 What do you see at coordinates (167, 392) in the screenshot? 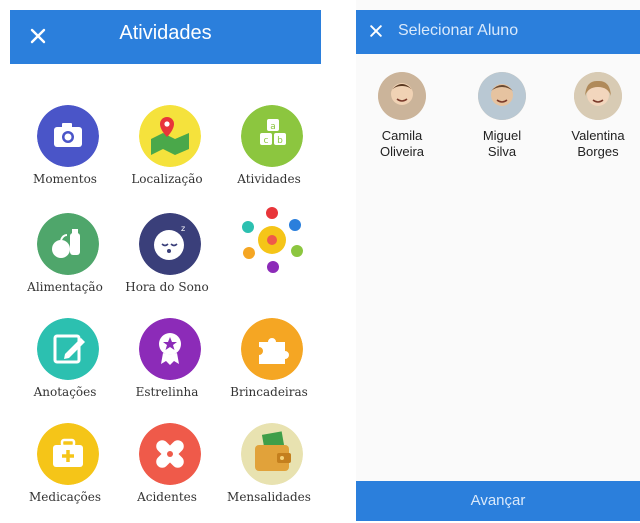
I see `tile-label: Estrelinha` at bounding box center [167, 392].